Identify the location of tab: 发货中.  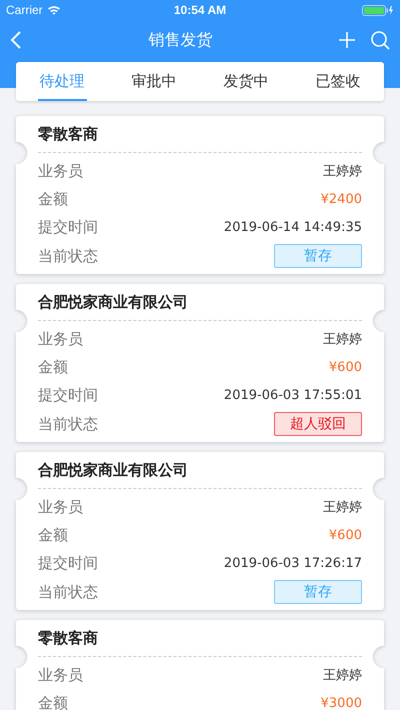
(246, 81).